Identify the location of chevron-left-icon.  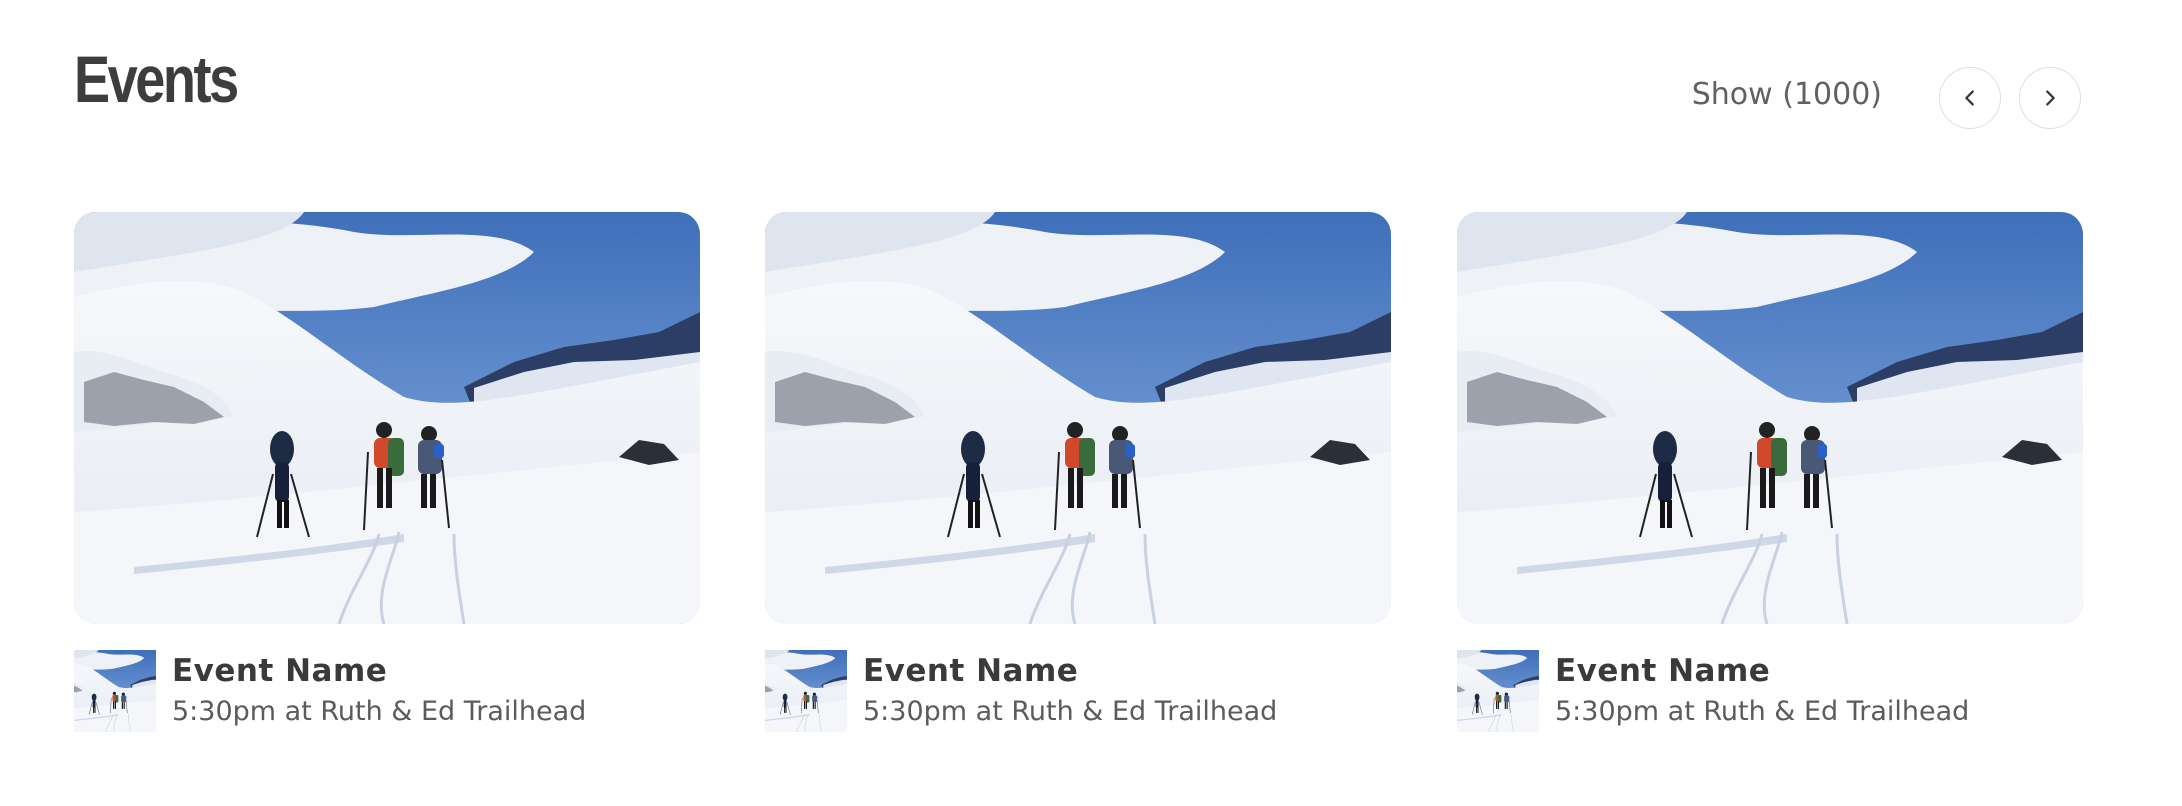
(1969, 98).